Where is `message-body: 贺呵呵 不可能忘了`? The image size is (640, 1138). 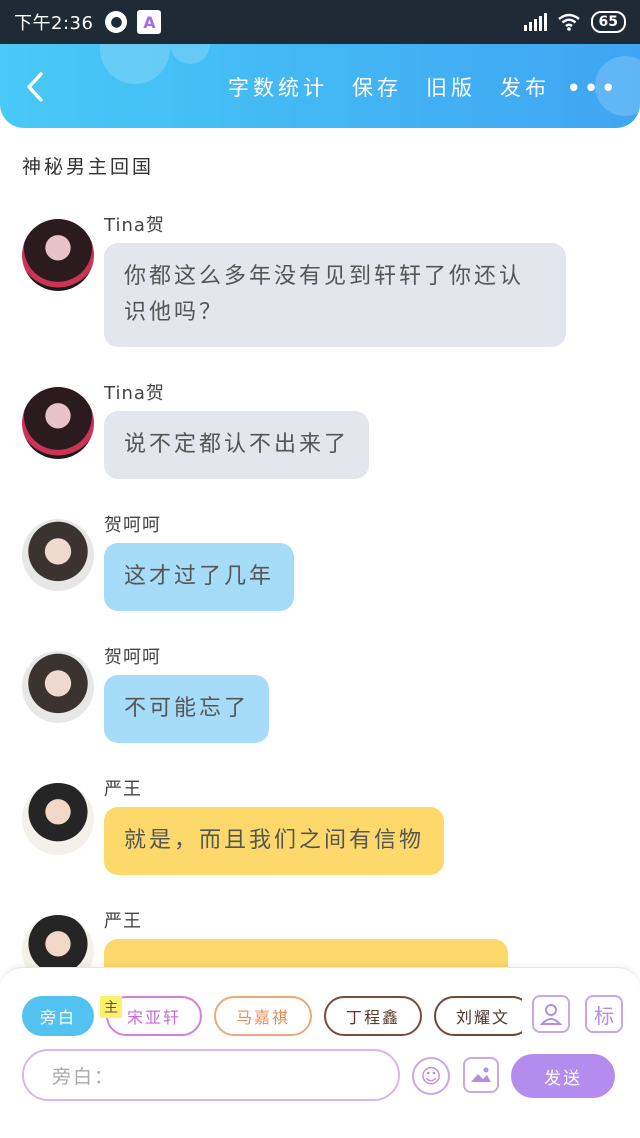 message-body: 贺呵呵 不可能忘了 is located at coordinates (187, 690).